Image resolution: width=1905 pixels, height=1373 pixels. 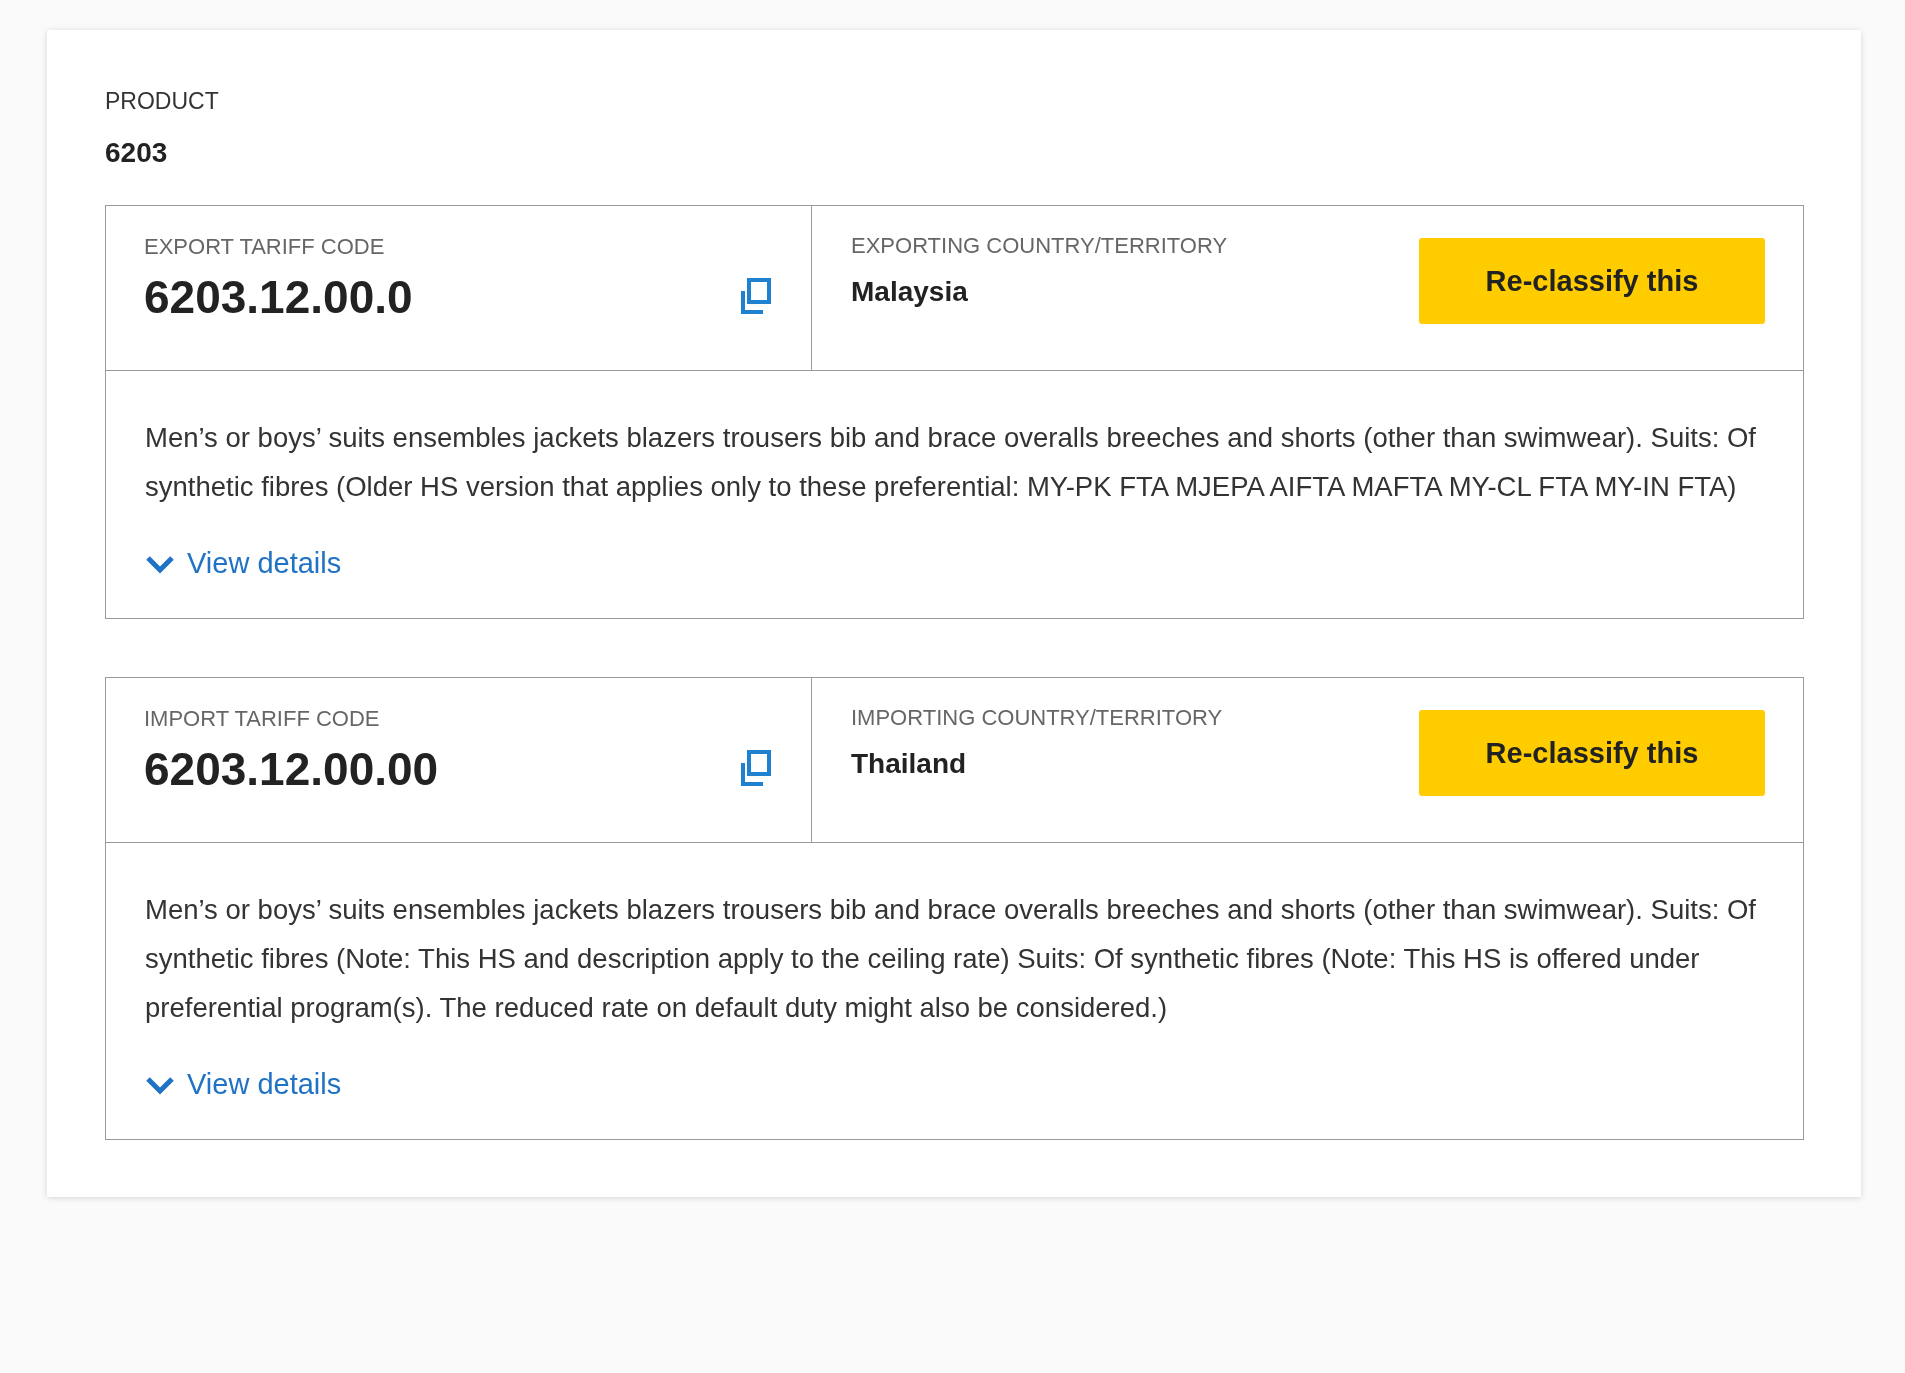 What do you see at coordinates (136, 153) in the screenshot?
I see `product-code: 6203` at bounding box center [136, 153].